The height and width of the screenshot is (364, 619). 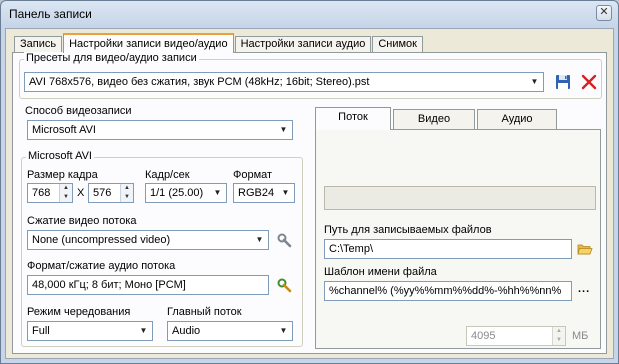 I want to click on audio-format-field: 48,000 кГц; 8 бит; Моно [PCM], so click(x=148, y=285).